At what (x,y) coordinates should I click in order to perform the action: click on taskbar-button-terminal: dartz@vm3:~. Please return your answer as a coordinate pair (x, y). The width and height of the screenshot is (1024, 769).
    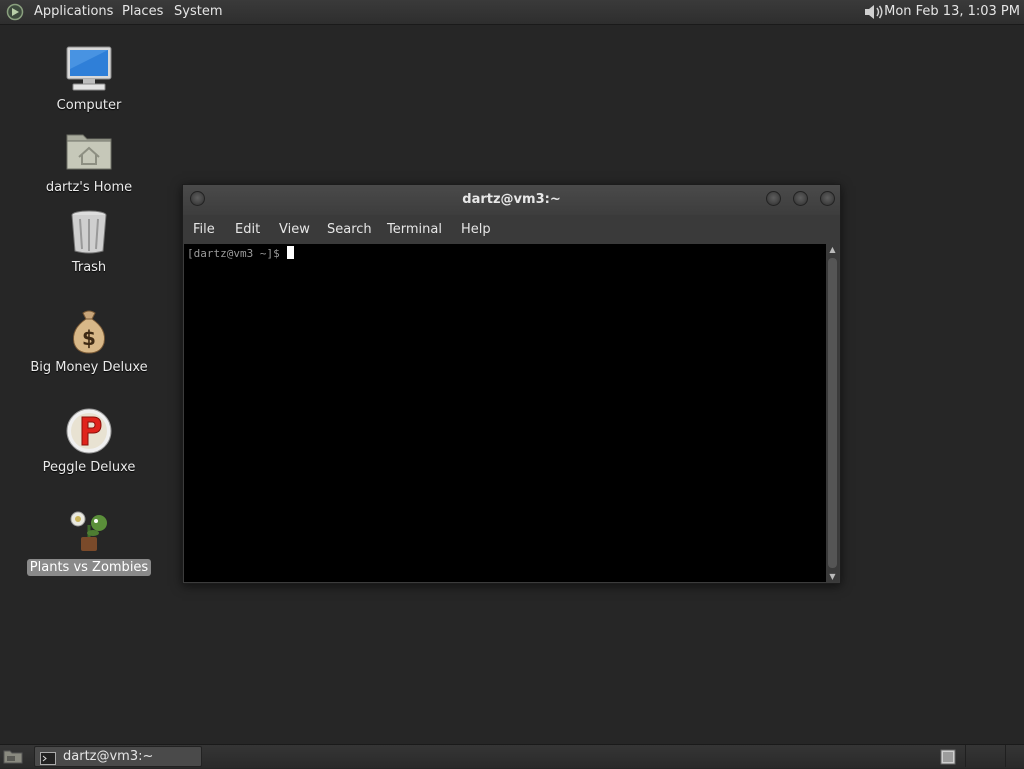
    Looking at the image, I should click on (118, 756).